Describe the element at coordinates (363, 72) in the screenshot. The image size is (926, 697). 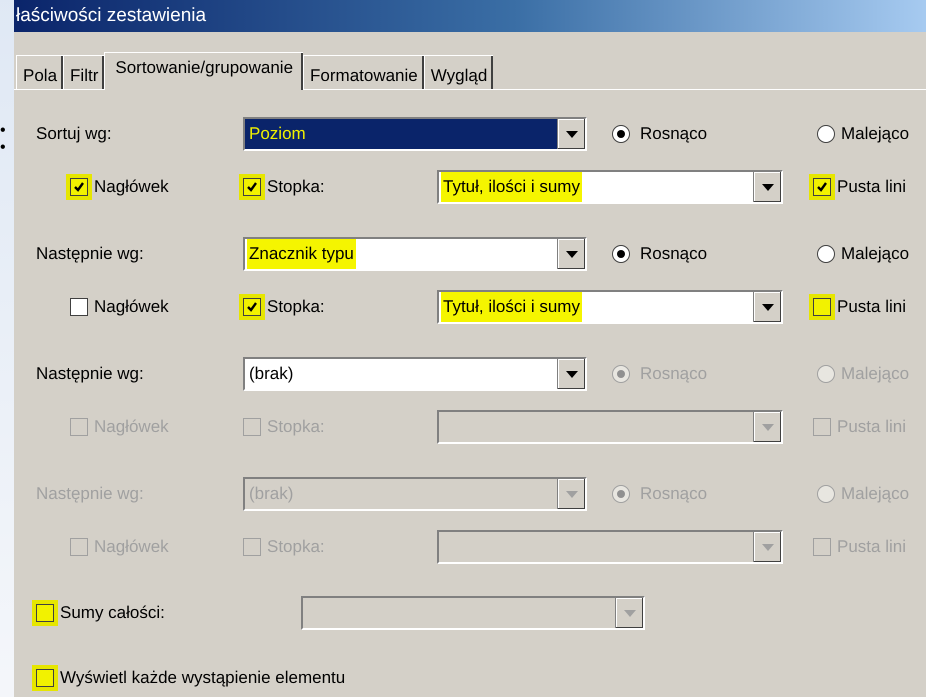
I see `tab: Formatowanie` at that location.